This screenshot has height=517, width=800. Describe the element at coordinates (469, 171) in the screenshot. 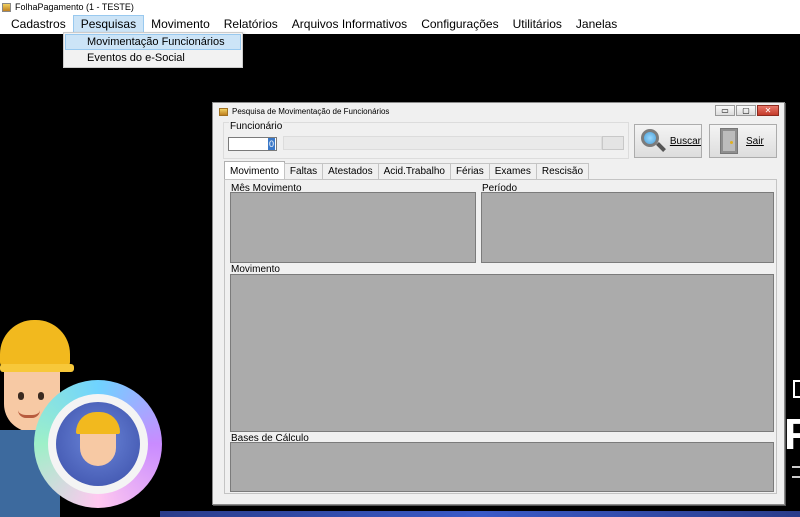

I see `tab-ferias: Férias` at that location.